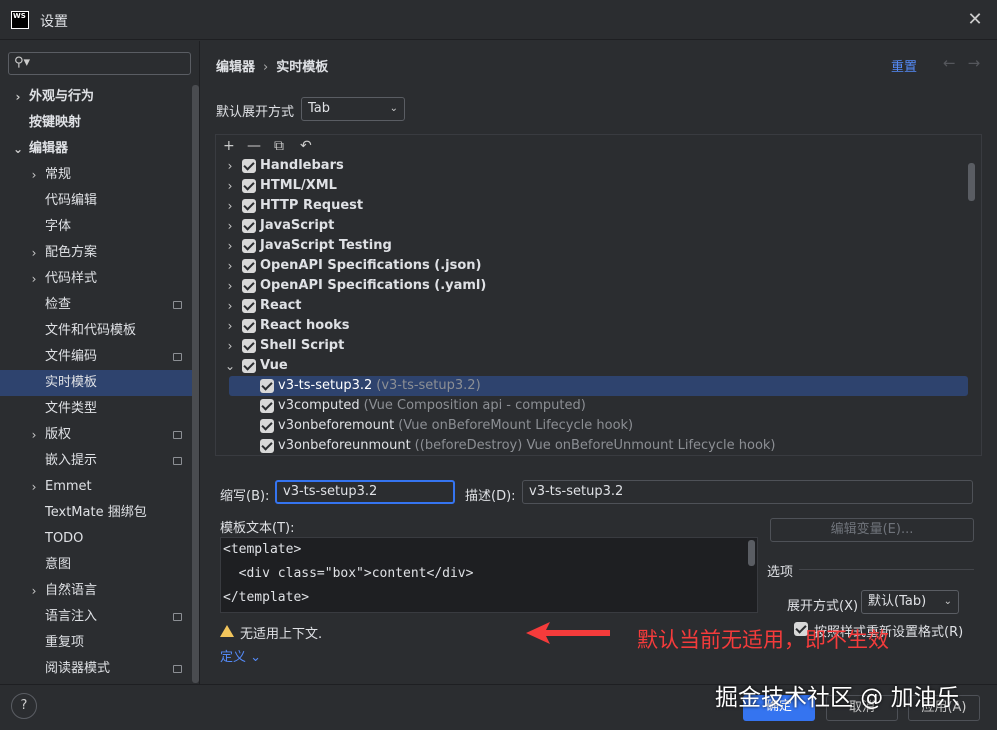 Image resolution: width=997 pixels, height=730 pixels. What do you see at coordinates (240, 655) in the screenshot?
I see `define-link: 定义 ⌄` at bounding box center [240, 655].